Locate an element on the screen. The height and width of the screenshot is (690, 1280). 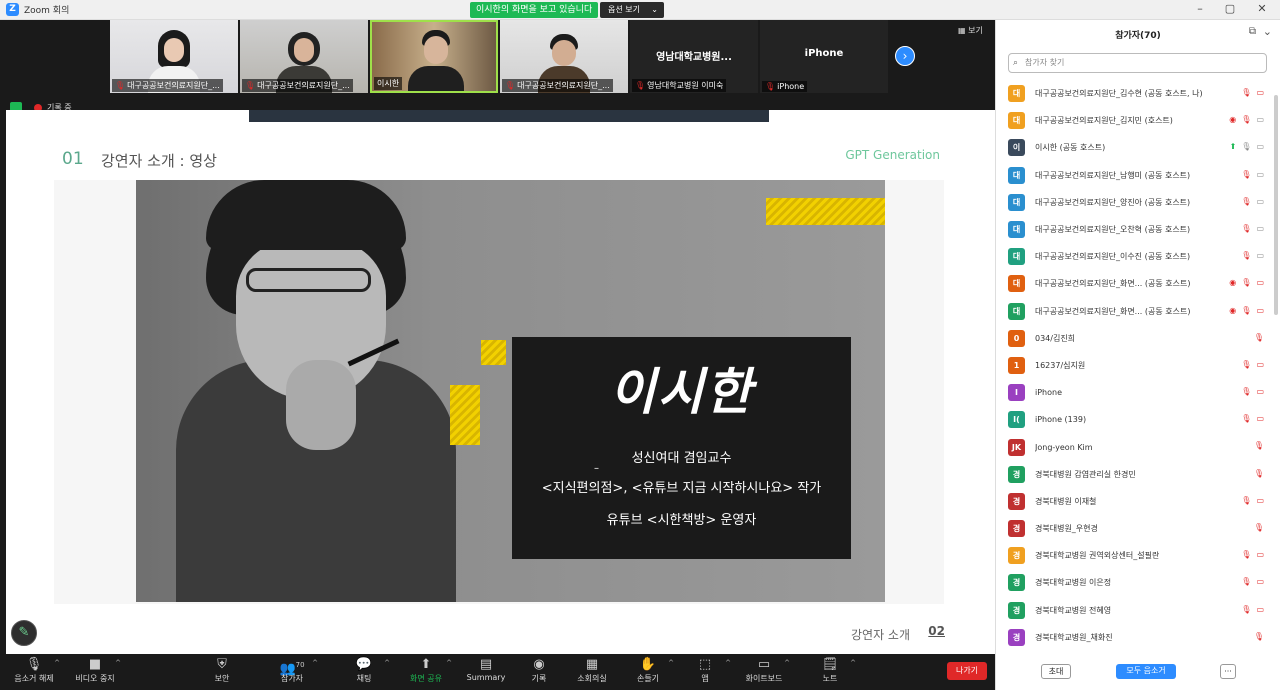
participant-name: 경북대학교병원 권역외상센터_설필란 is located at coordinates (1097, 556).